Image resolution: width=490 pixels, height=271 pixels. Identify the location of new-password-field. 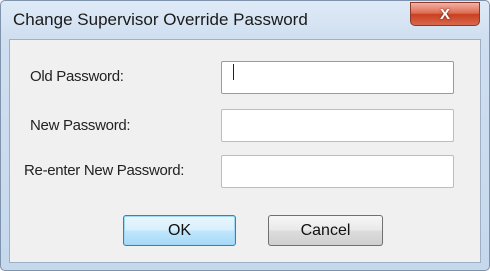
(337, 125).